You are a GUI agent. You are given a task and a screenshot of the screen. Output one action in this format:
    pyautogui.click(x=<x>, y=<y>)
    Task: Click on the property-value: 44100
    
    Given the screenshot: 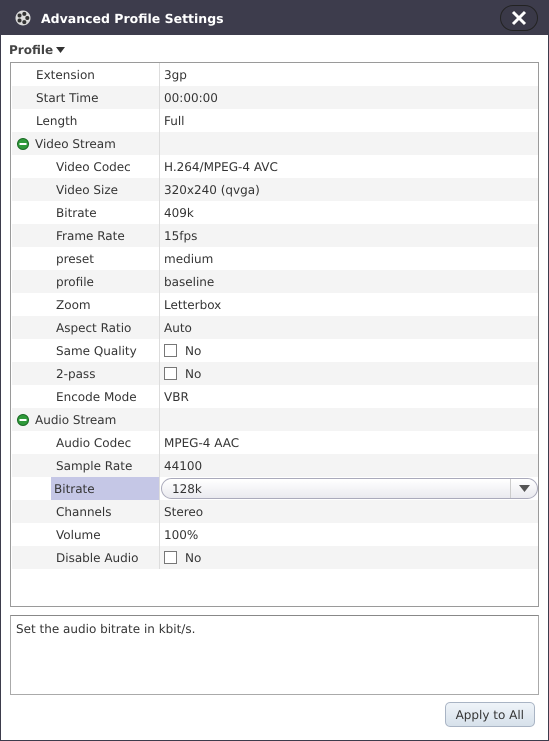 What is the action you would take?
    pyautogui.click(x=183, y=465)
    